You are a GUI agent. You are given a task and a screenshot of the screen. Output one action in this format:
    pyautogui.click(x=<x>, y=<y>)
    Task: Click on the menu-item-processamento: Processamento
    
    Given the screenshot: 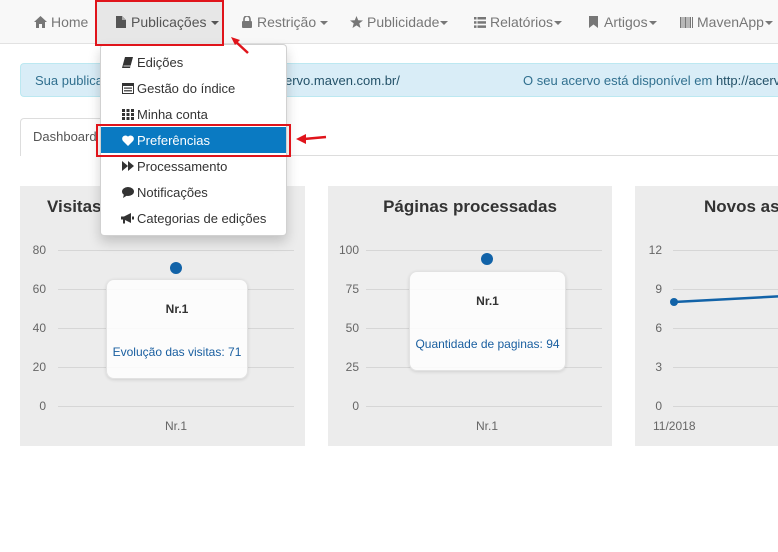 What is the action you would take?
    pyautogui.click(x=193, y=166)
    